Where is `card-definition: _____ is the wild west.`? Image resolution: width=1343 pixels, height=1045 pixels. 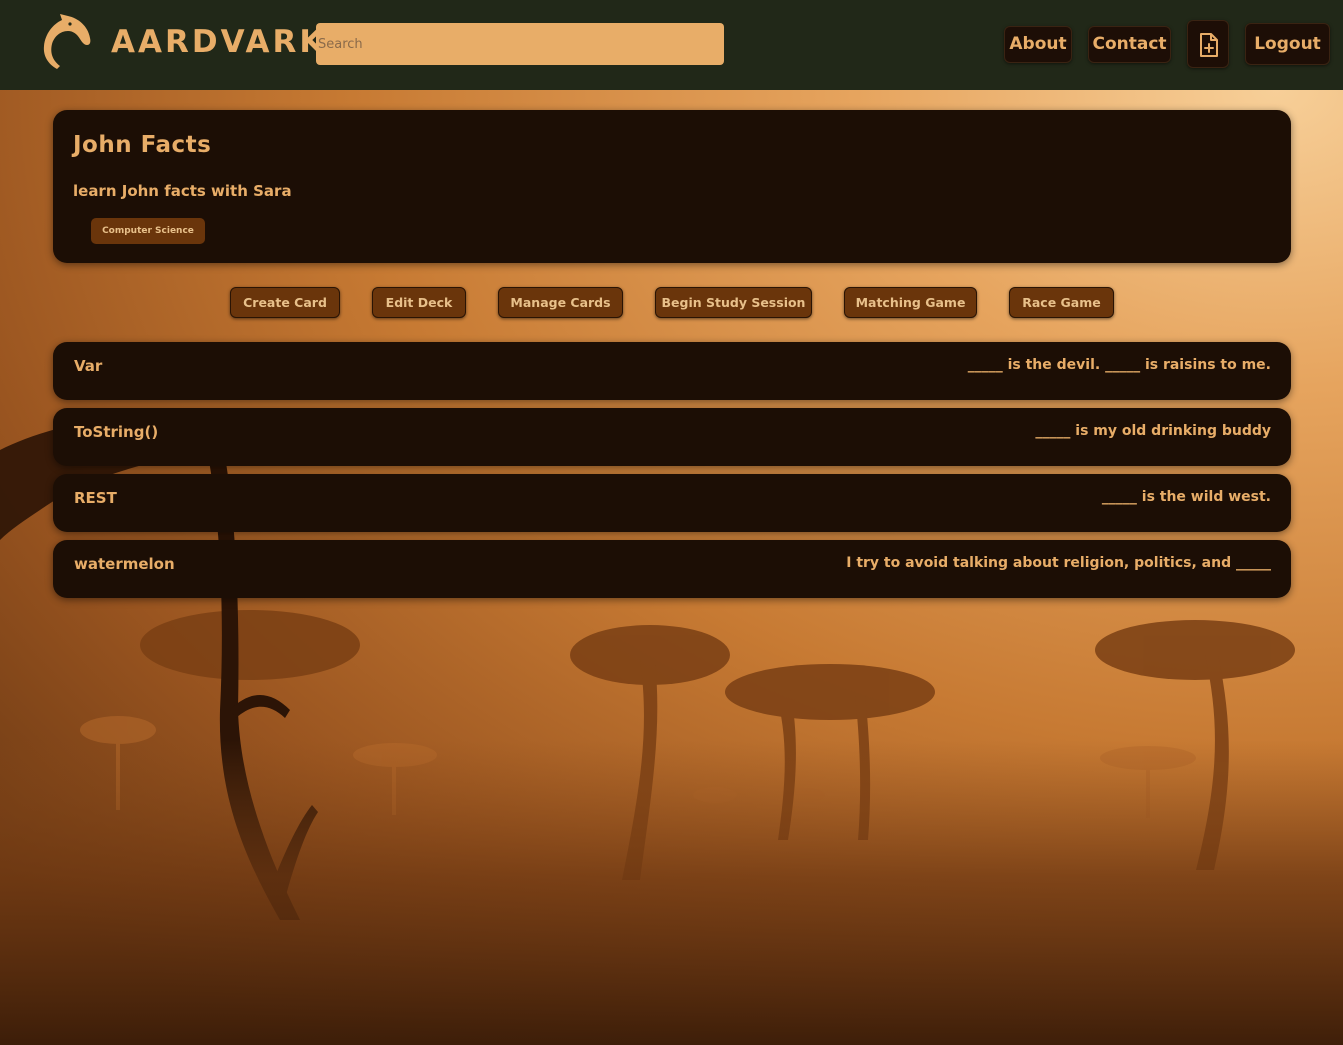
card-definition: _____ is the wild west. is located at coordinates (1186, 497).